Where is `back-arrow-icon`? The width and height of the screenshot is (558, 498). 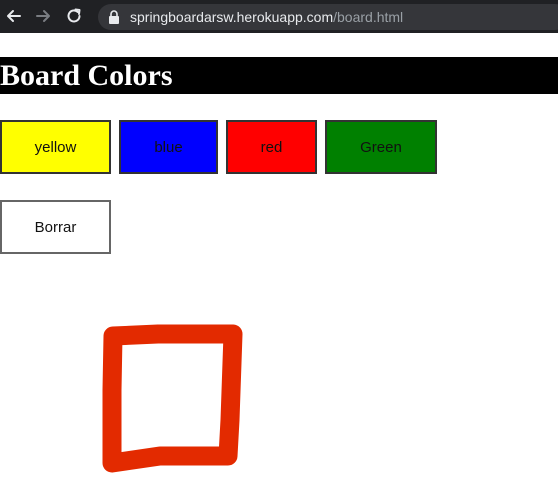 back-arrow-icon is located at coordinates (14, 16).